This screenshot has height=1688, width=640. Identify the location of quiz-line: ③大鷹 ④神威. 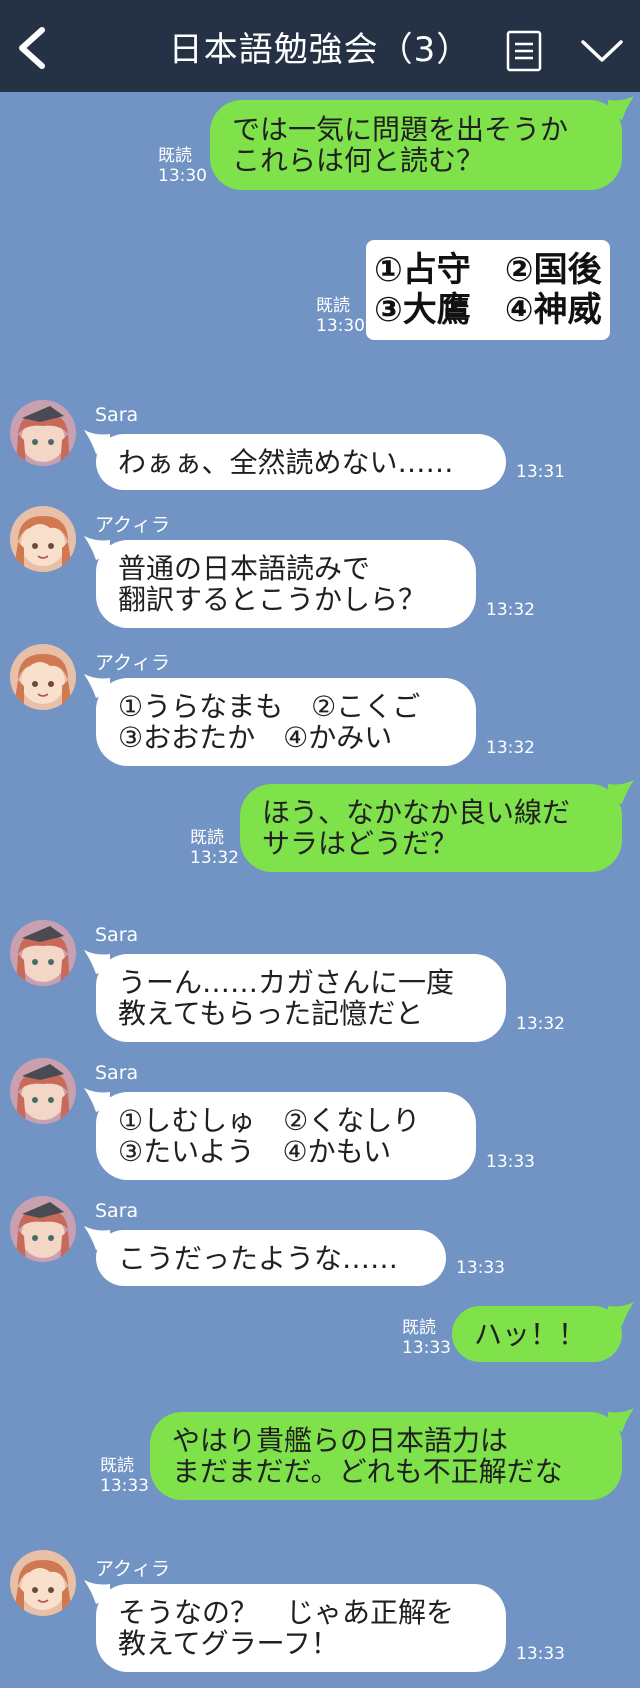
(488, 310).